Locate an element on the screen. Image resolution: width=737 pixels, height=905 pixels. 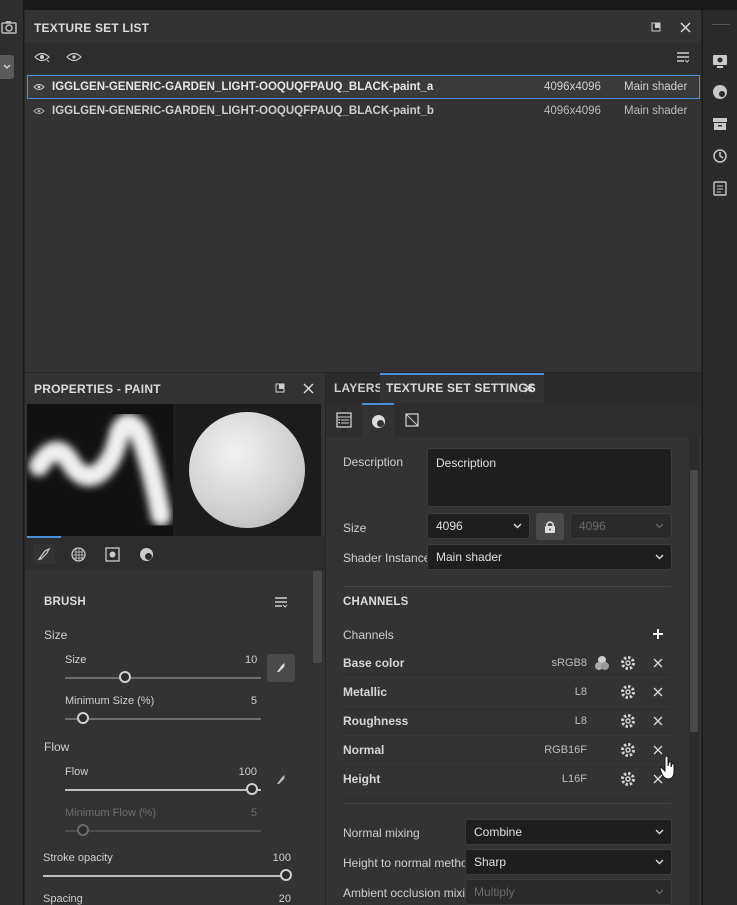
pen-pressure-button is located at coordinates (281, 668).